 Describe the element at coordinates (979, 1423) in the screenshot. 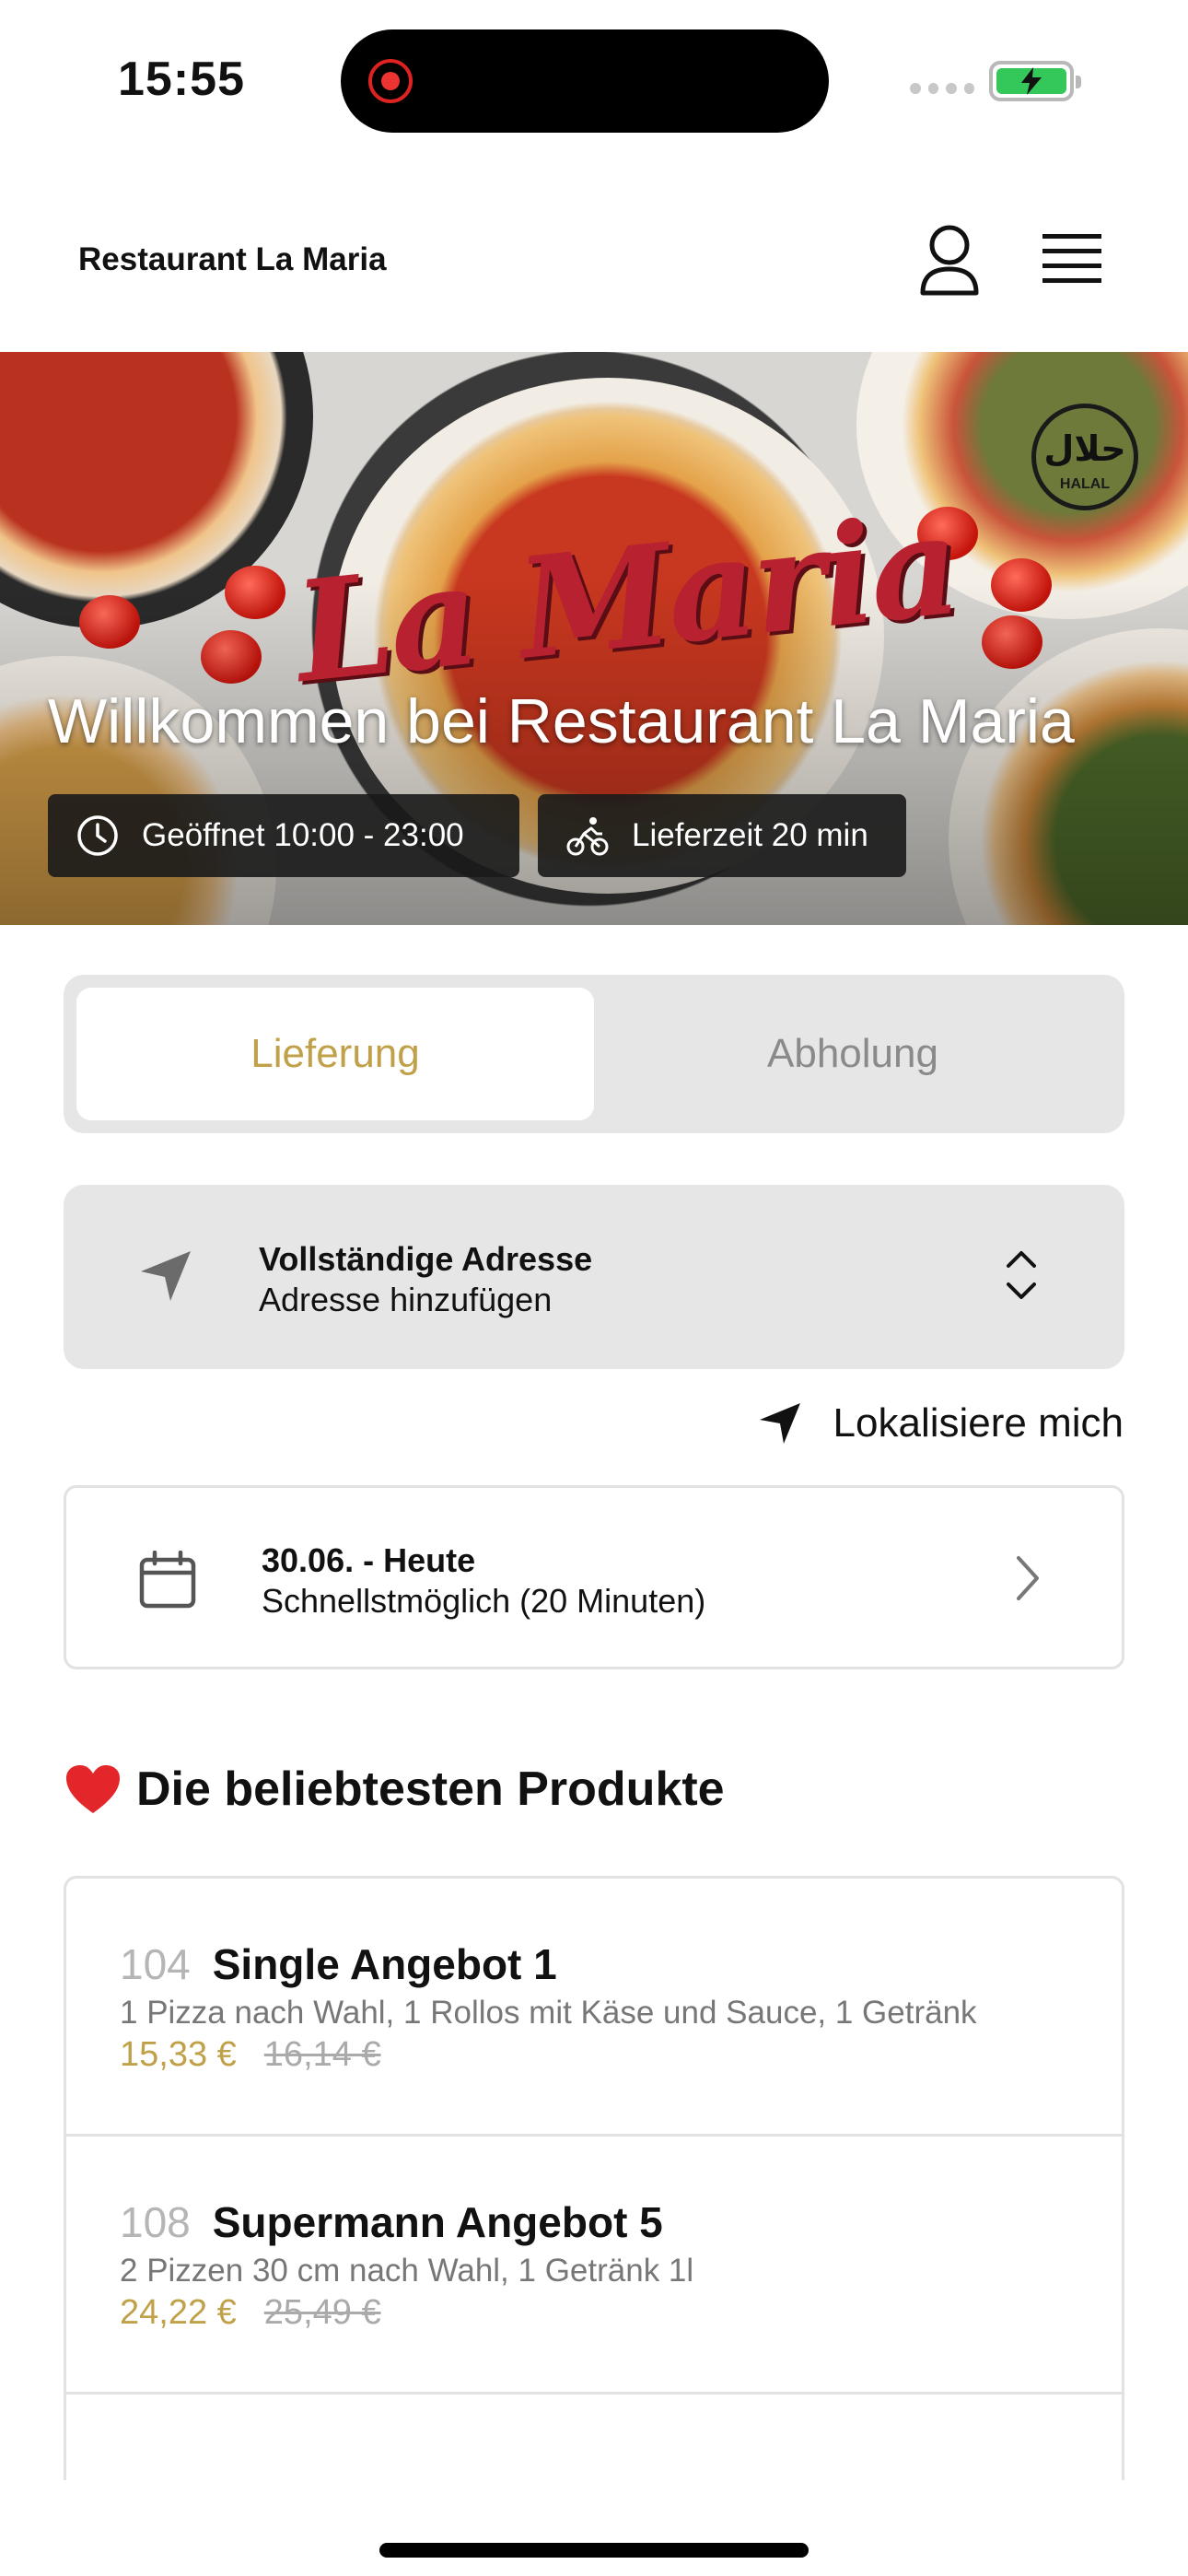

I see `locate-me-label: Lokalisiere mich` at that location.